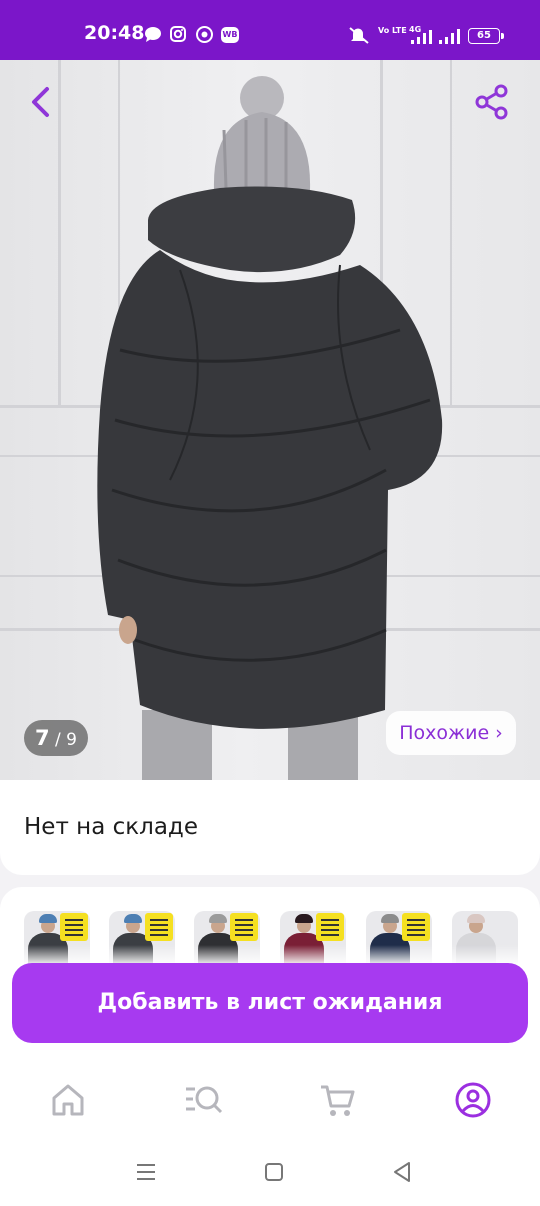  What do you see at coordinates (204, 34) in the screenshot?
I see `chrome-icon` at bounding box center [204, 34].